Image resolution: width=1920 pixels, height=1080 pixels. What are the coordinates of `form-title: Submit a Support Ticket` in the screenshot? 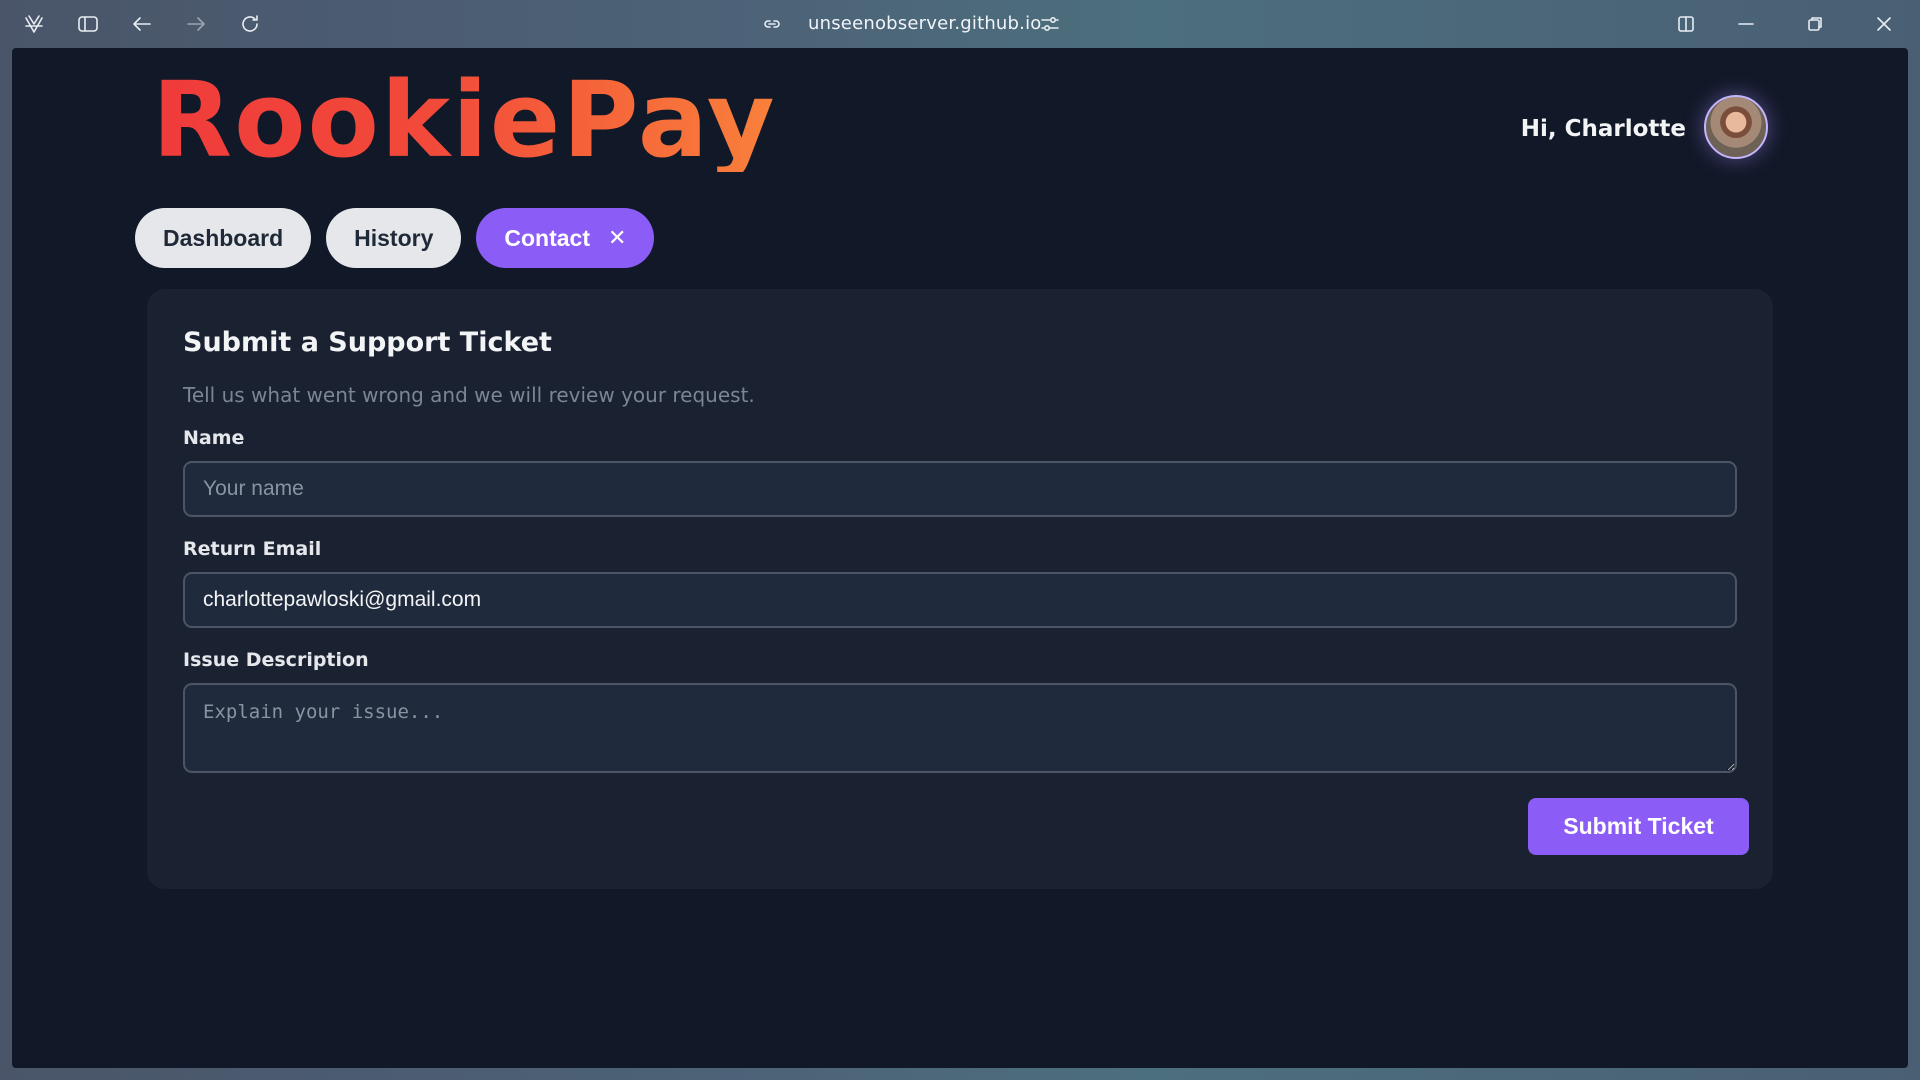 It's located at (367, 342).